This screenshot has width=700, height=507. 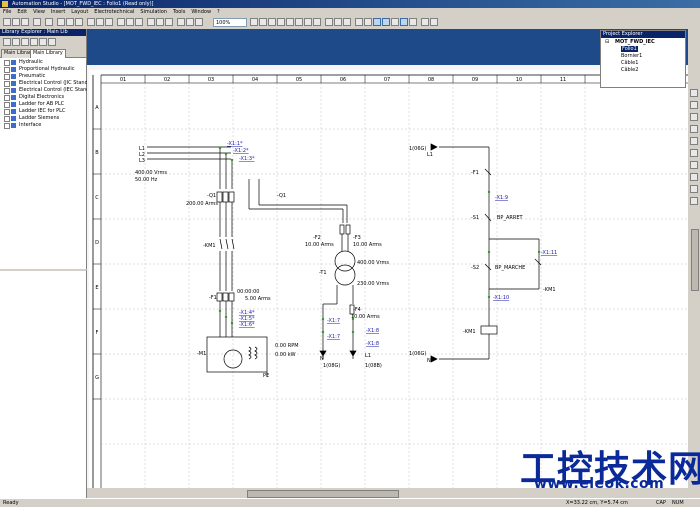 What do you see at coordinates (61, 22) in the screenshot?
I see `bold-icon` at bounding box center [61, 22].